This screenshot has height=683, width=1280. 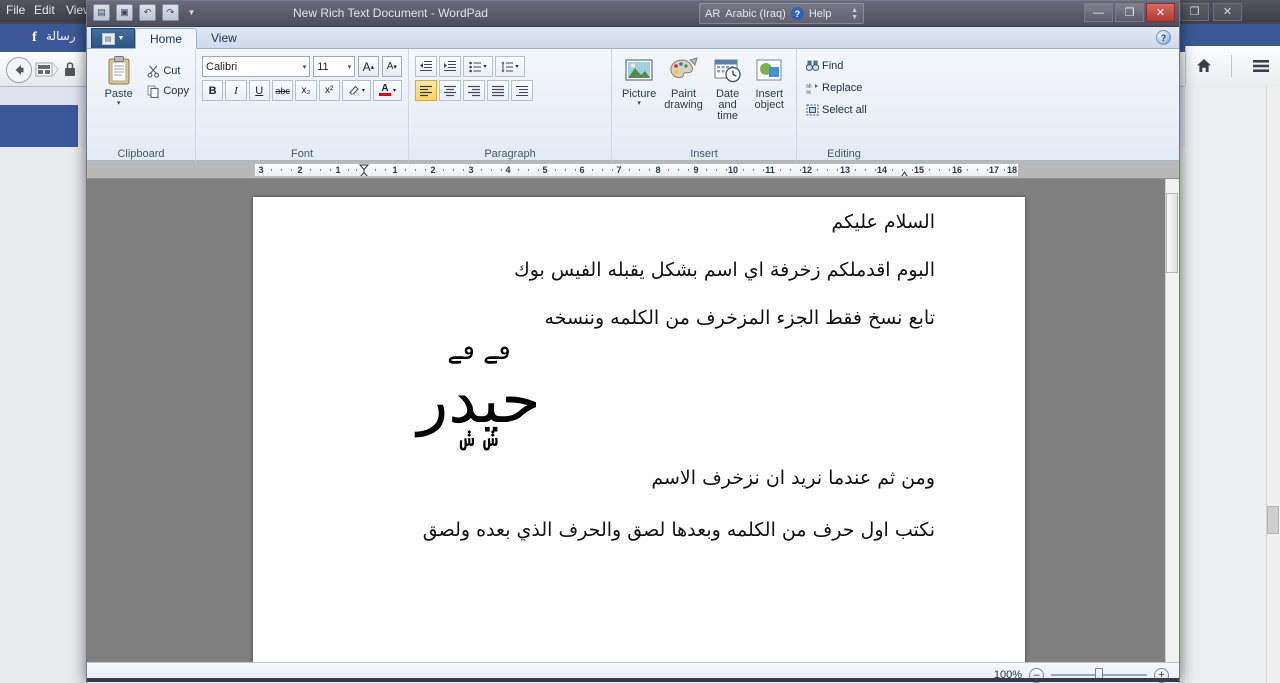 What do you see at coordinates (119, 103) in the screenshot?
I see `paste-caret-icon: ▾` at bounding box center [119, 103].